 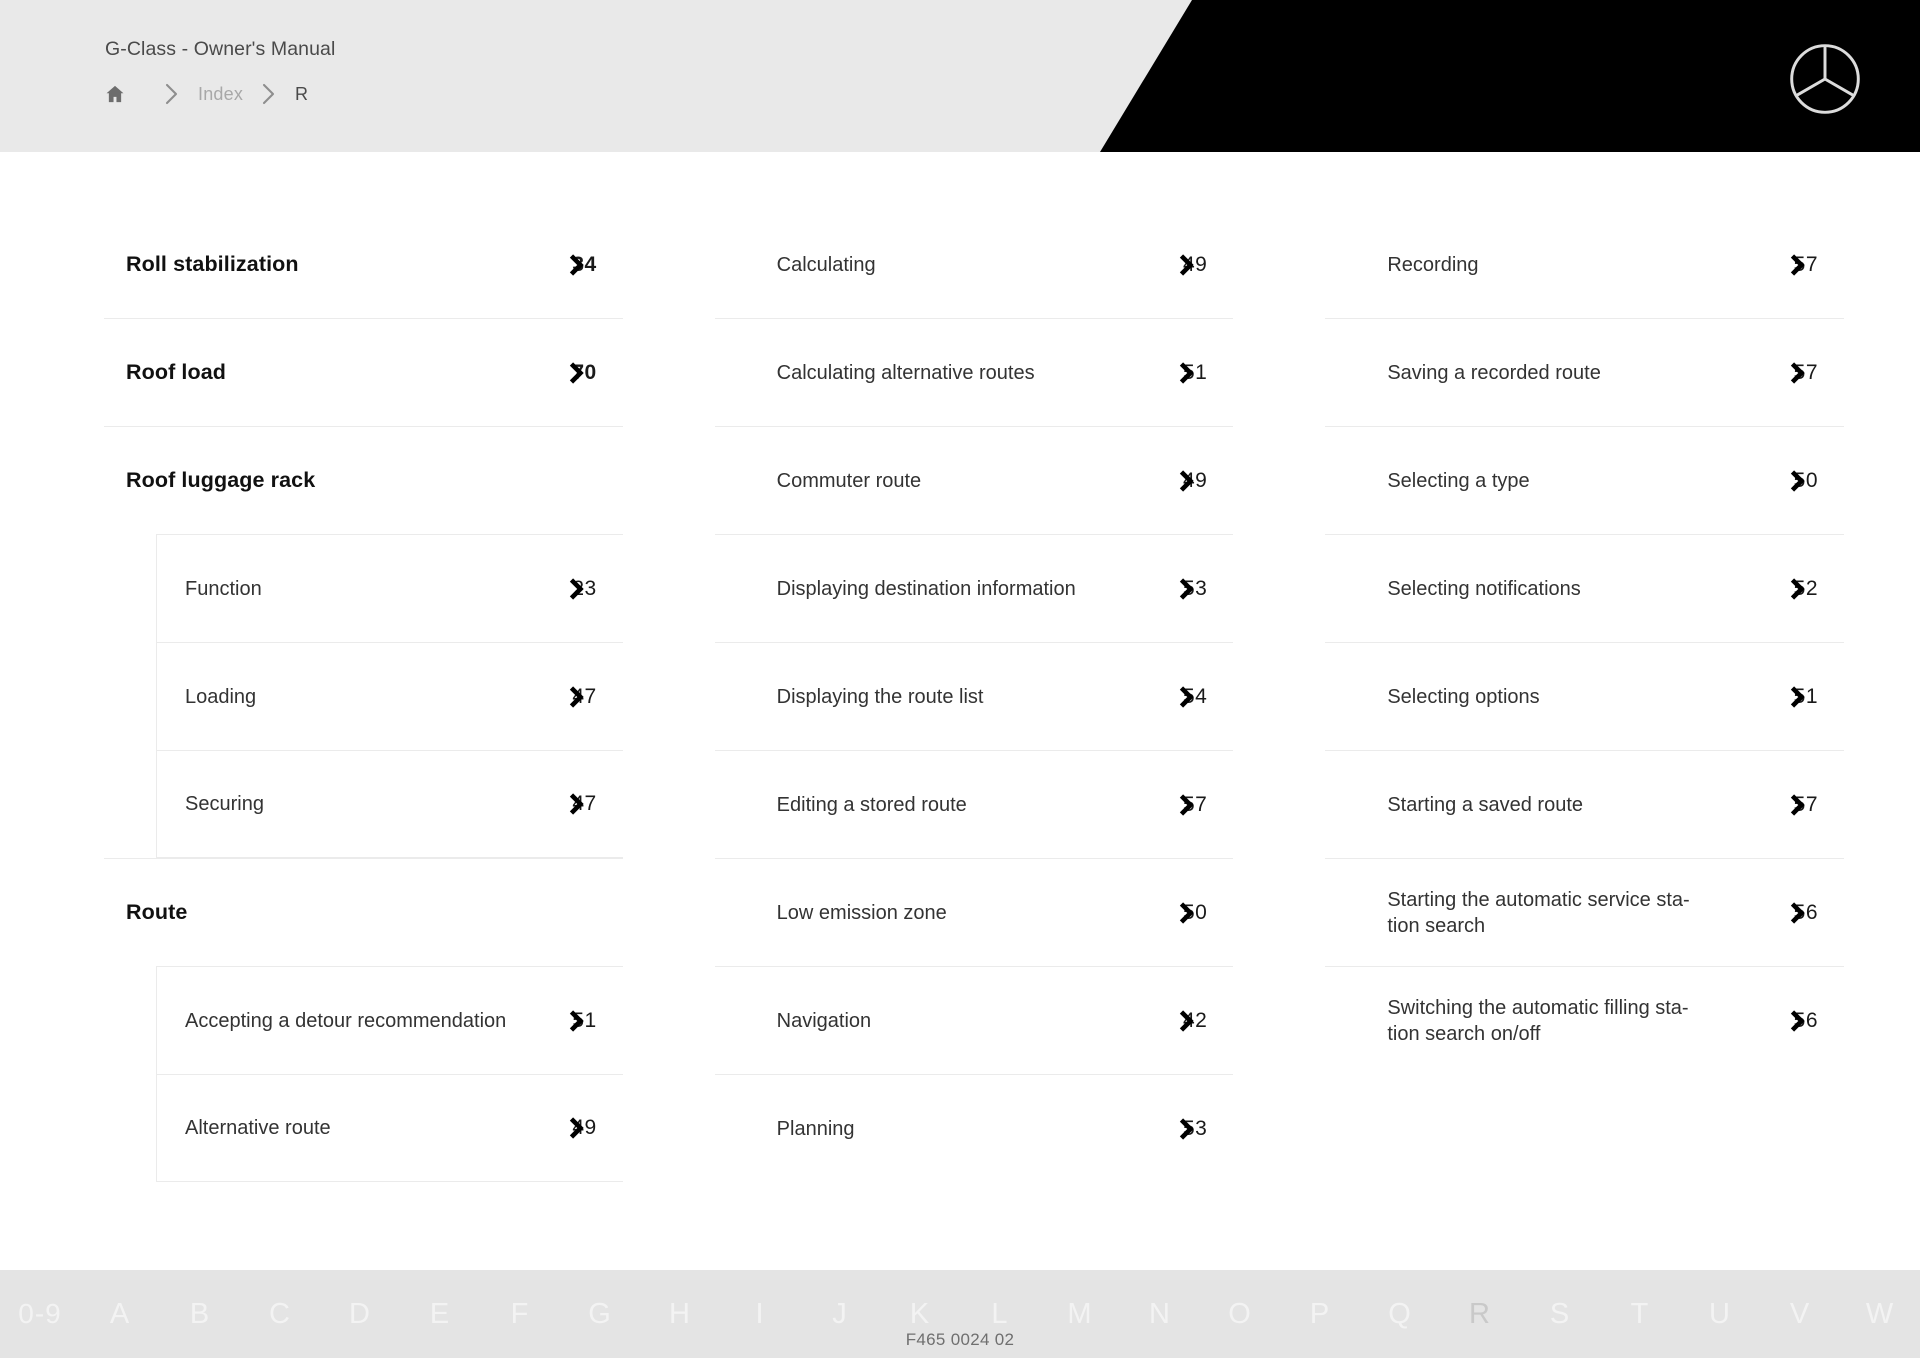 What do you see at coordinates (1560, 1314) in the screenshot?
I see `alphabet-nav-item-s: S` at bounding box center [1560, 1314].